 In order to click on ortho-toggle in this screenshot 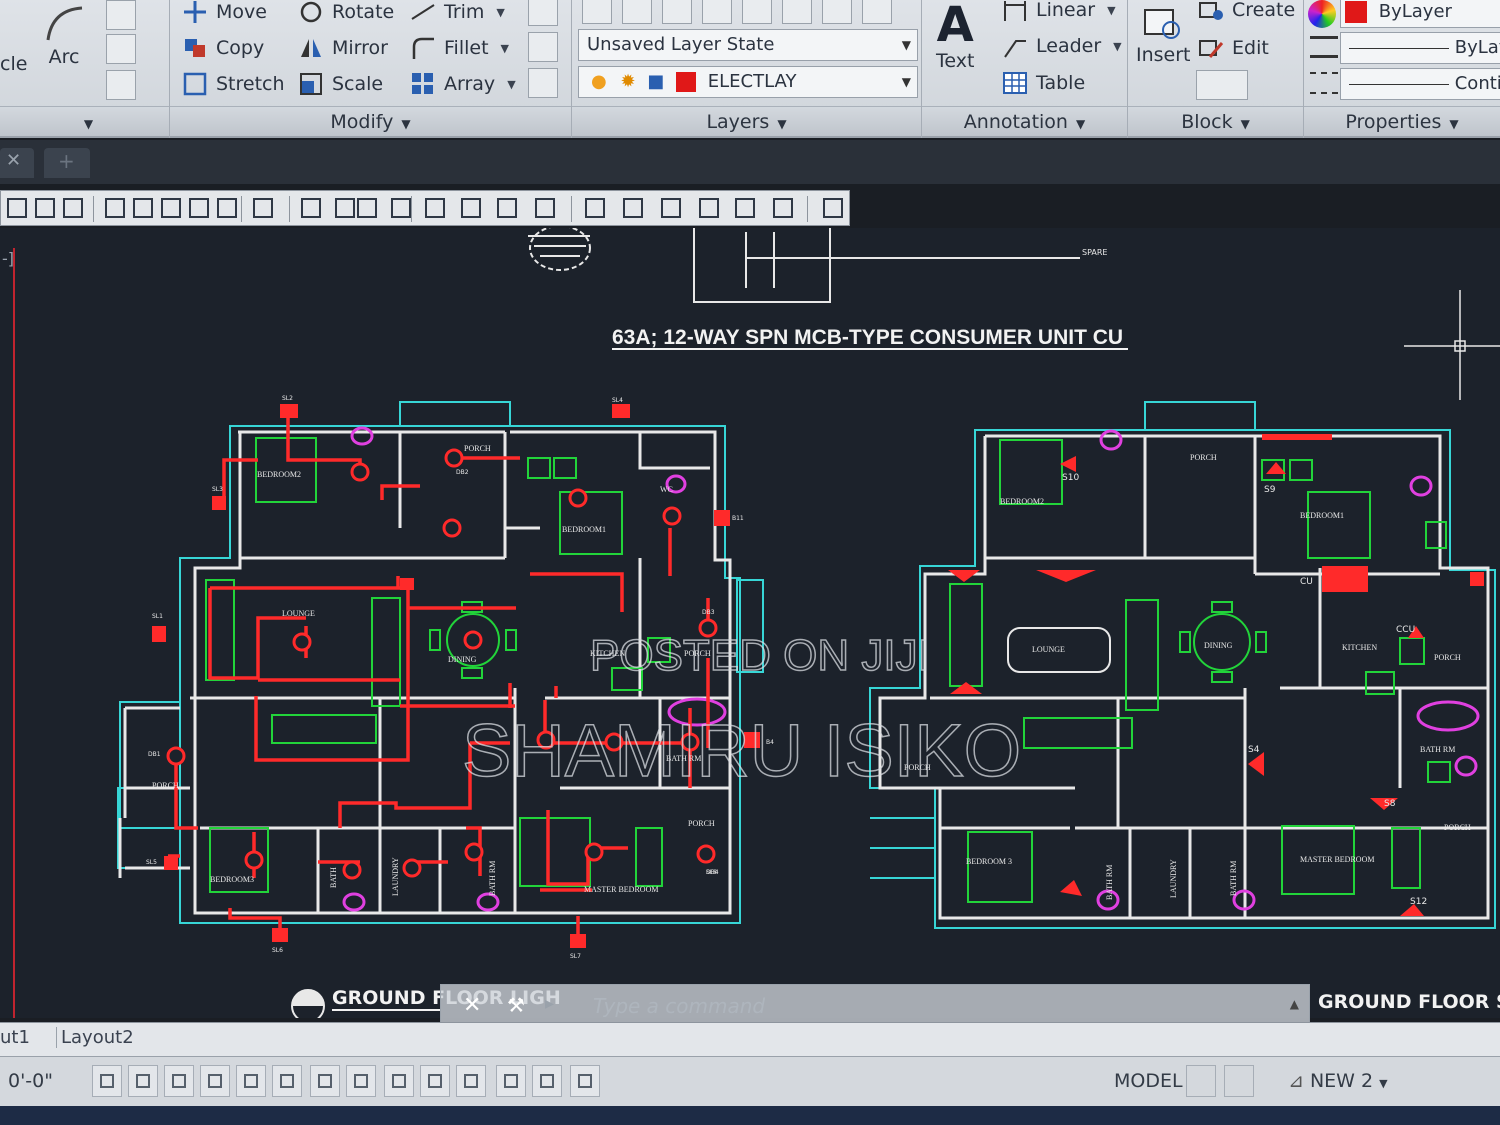, I will do `click(179, 1081)`.